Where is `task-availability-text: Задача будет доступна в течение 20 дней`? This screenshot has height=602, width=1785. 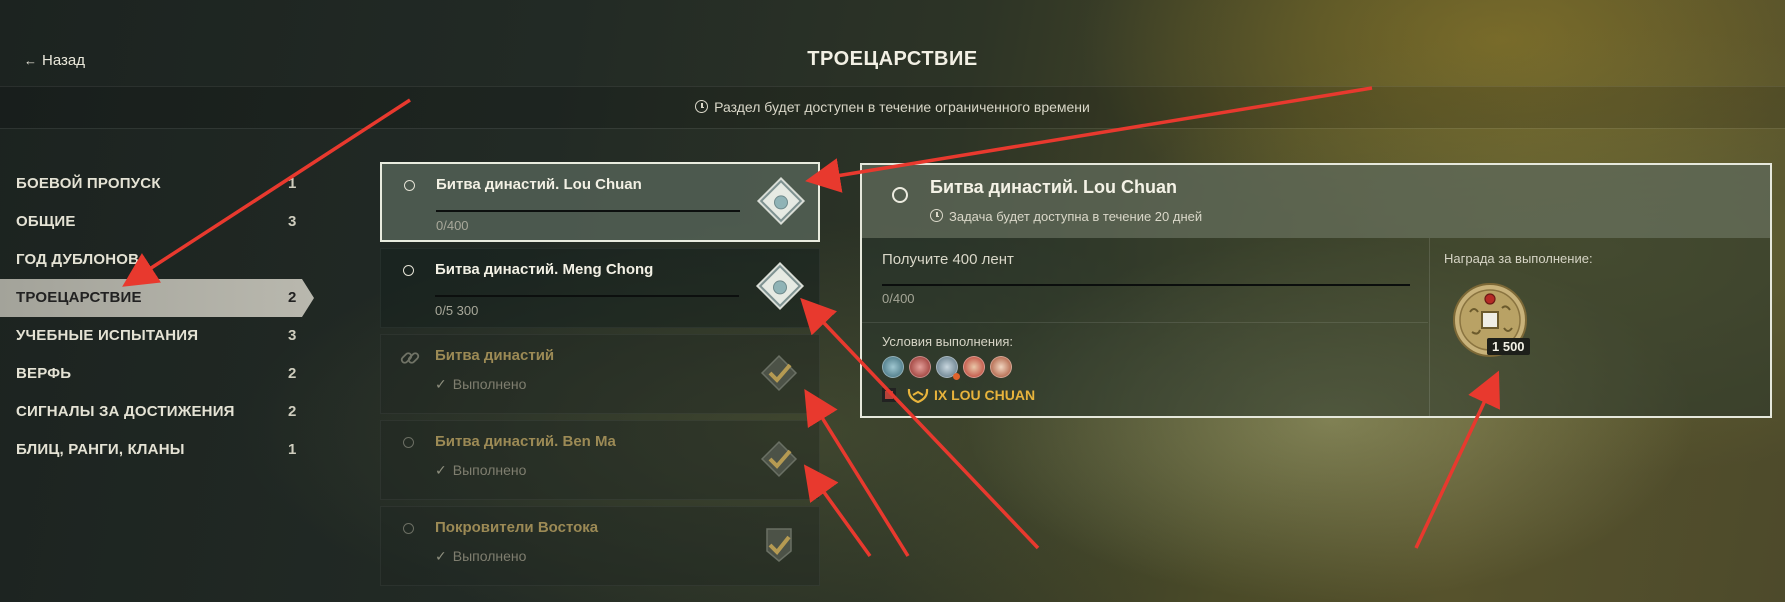 task-availability-text: Задача будет доступна в течение 20 дней is located at coordinates (1076, 216).